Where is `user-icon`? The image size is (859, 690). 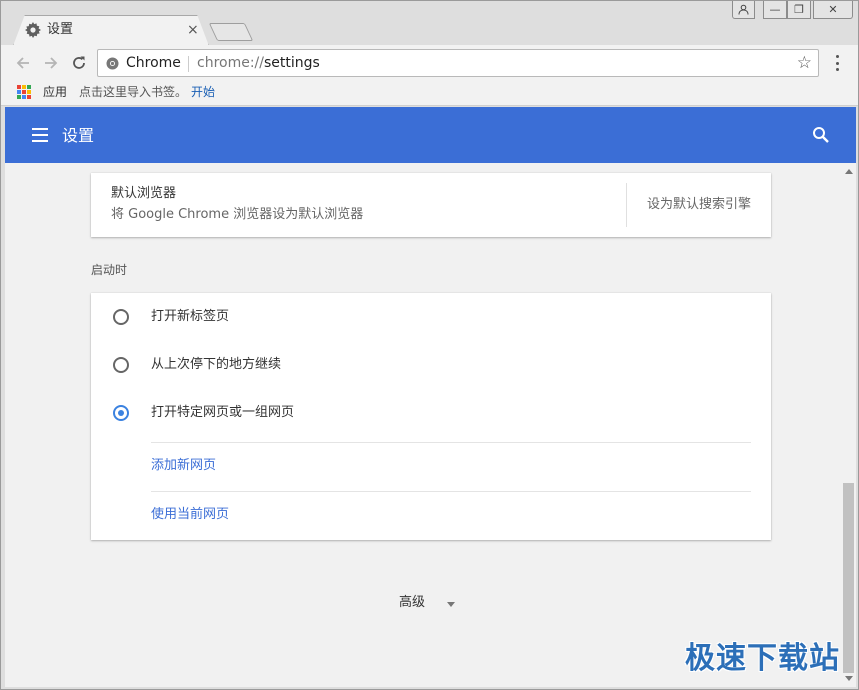
user-icon is located at coordinates (743, 10).